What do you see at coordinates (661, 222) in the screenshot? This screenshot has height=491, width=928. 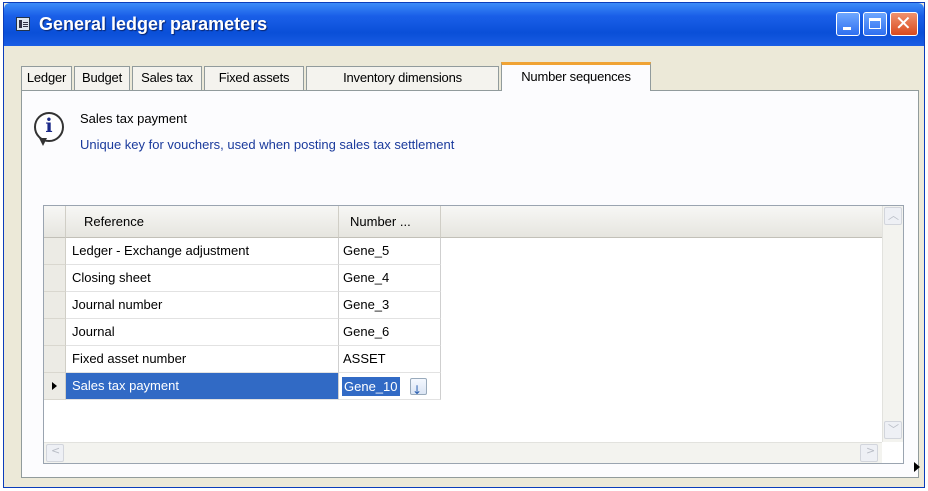 I see `column-header-filler` at bounding box center [661, 222].